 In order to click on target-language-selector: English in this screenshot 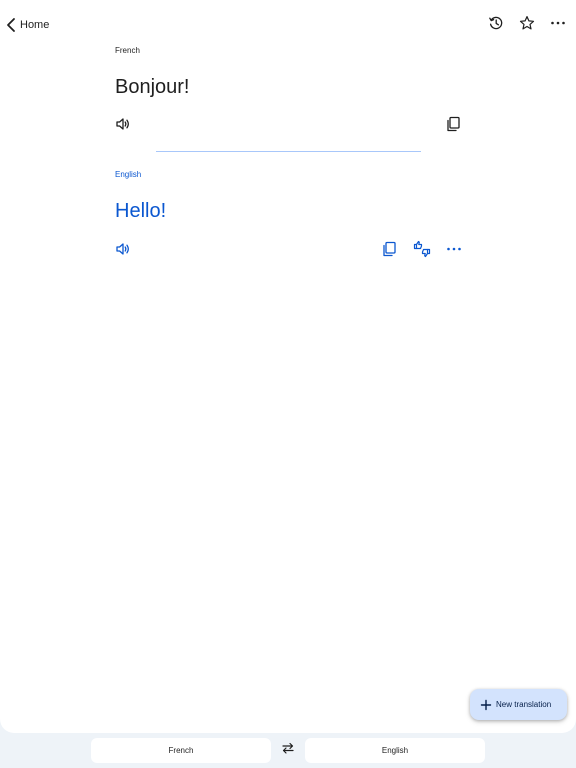, I will do `click(395, 750)`.